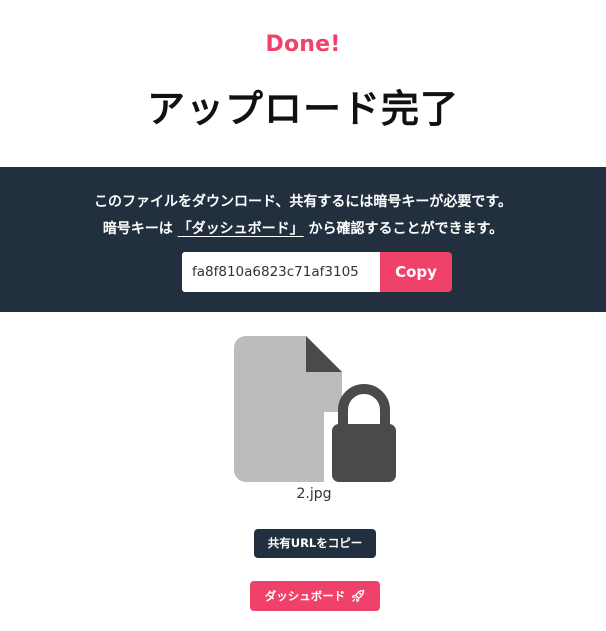  I want to click on page-title: アップロード完了, so click(302, 109).